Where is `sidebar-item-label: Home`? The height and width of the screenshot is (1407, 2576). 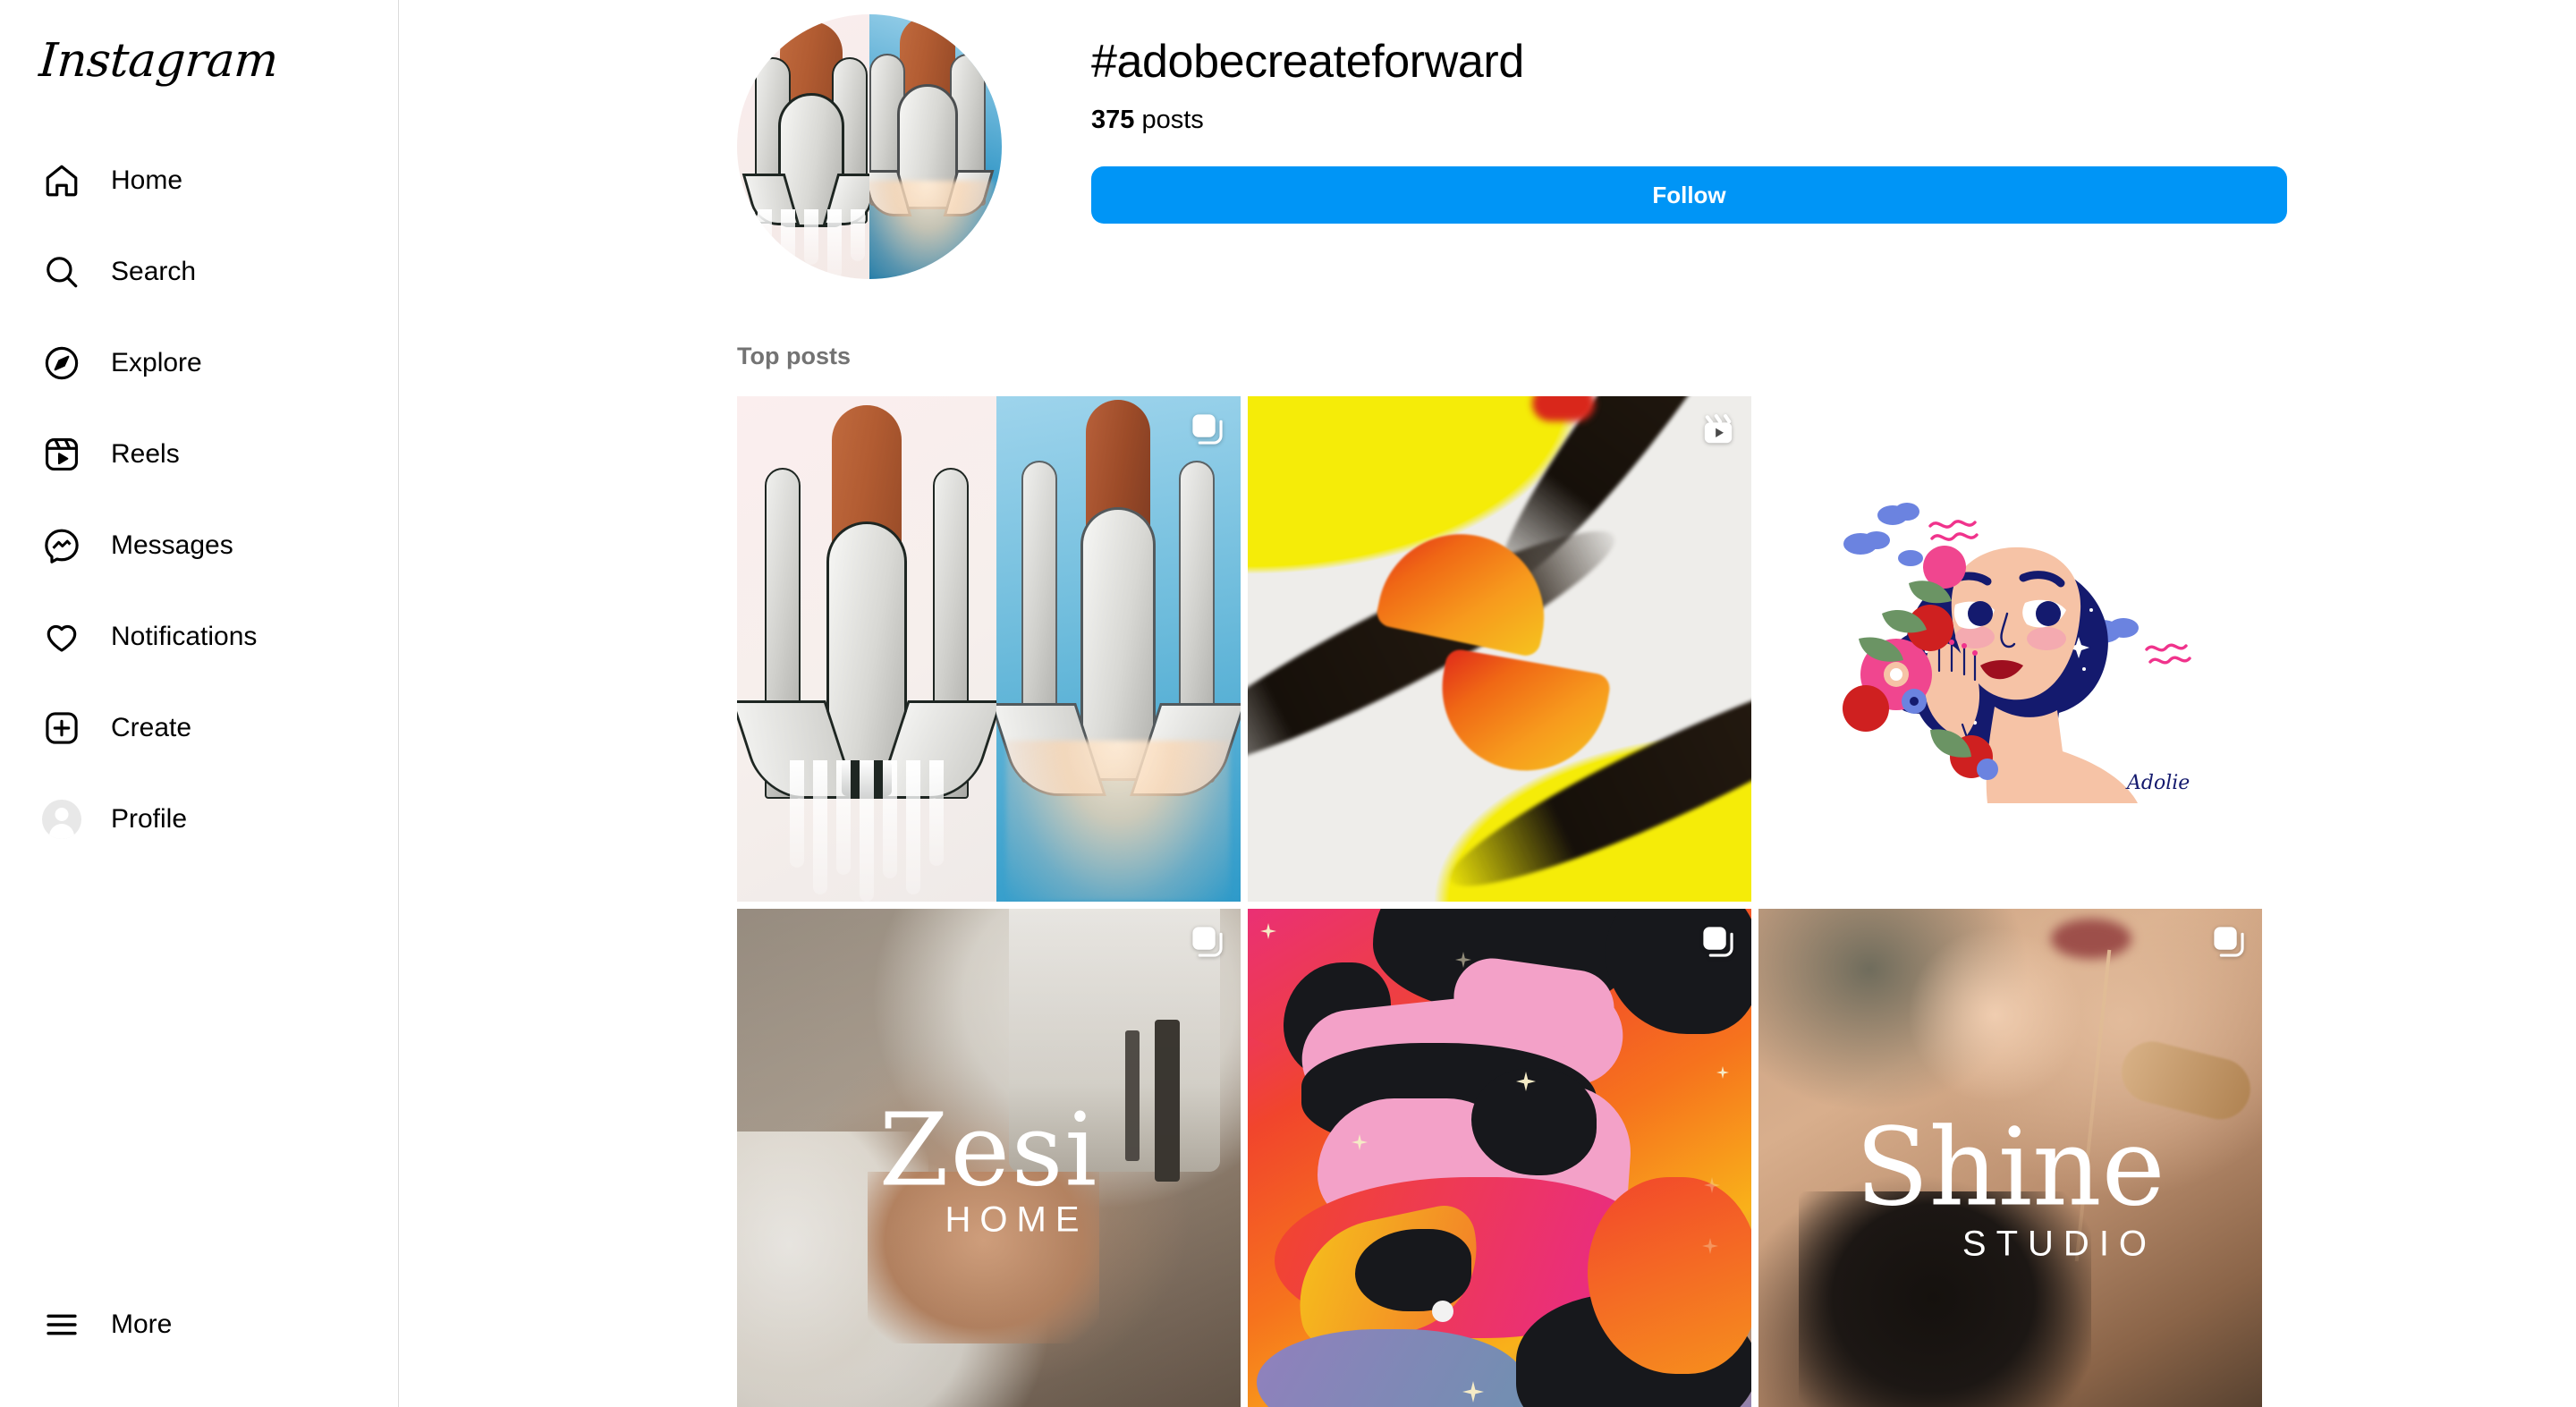 sidebar-item-label: Home is located at coordinates (147, 180).